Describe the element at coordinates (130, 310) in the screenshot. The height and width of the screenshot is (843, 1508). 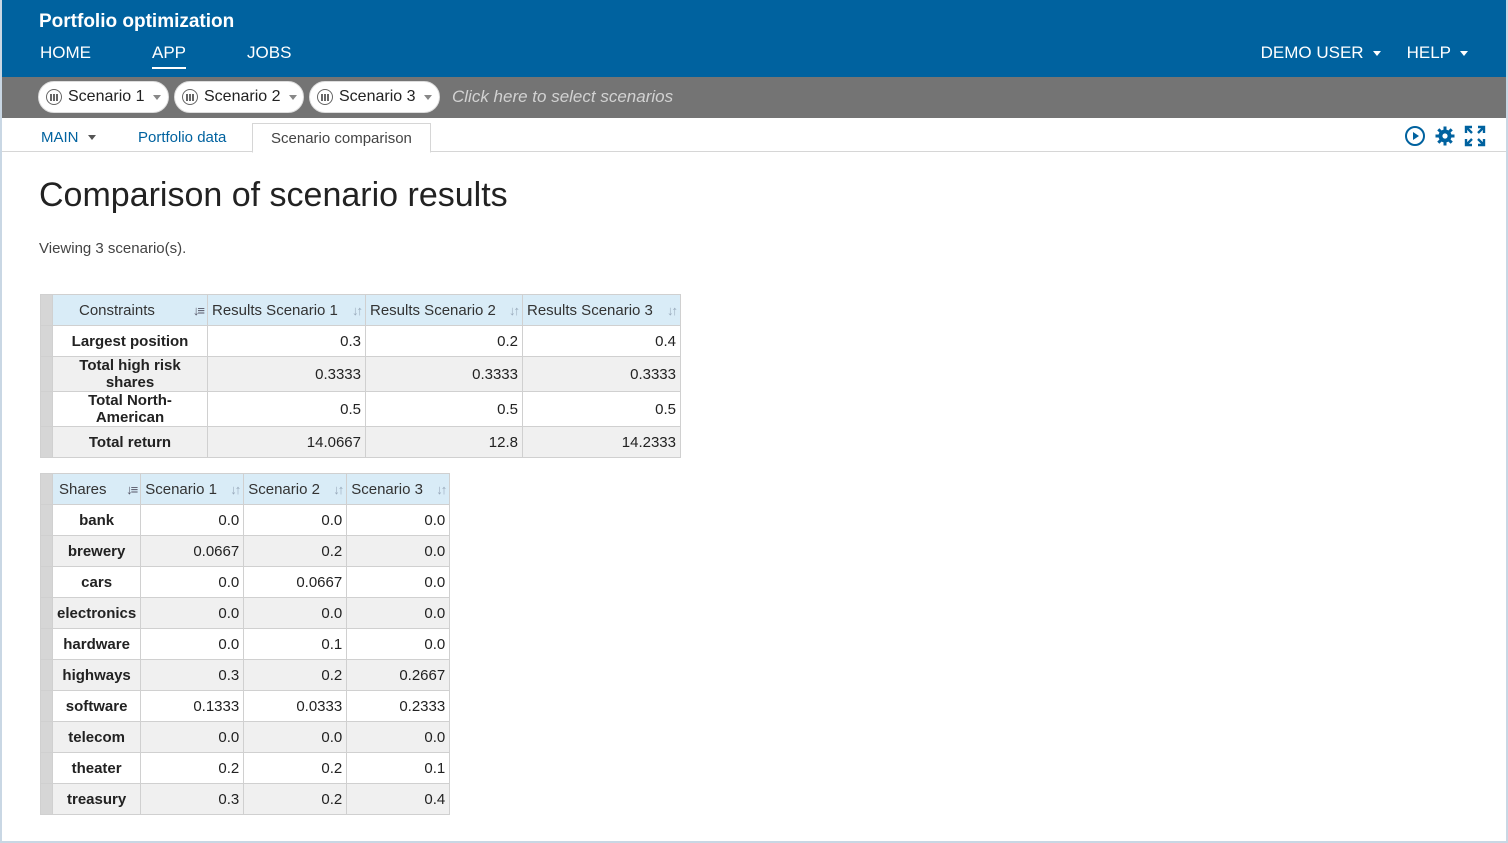
I see `column-header: Constraints ↓≡` at that location.